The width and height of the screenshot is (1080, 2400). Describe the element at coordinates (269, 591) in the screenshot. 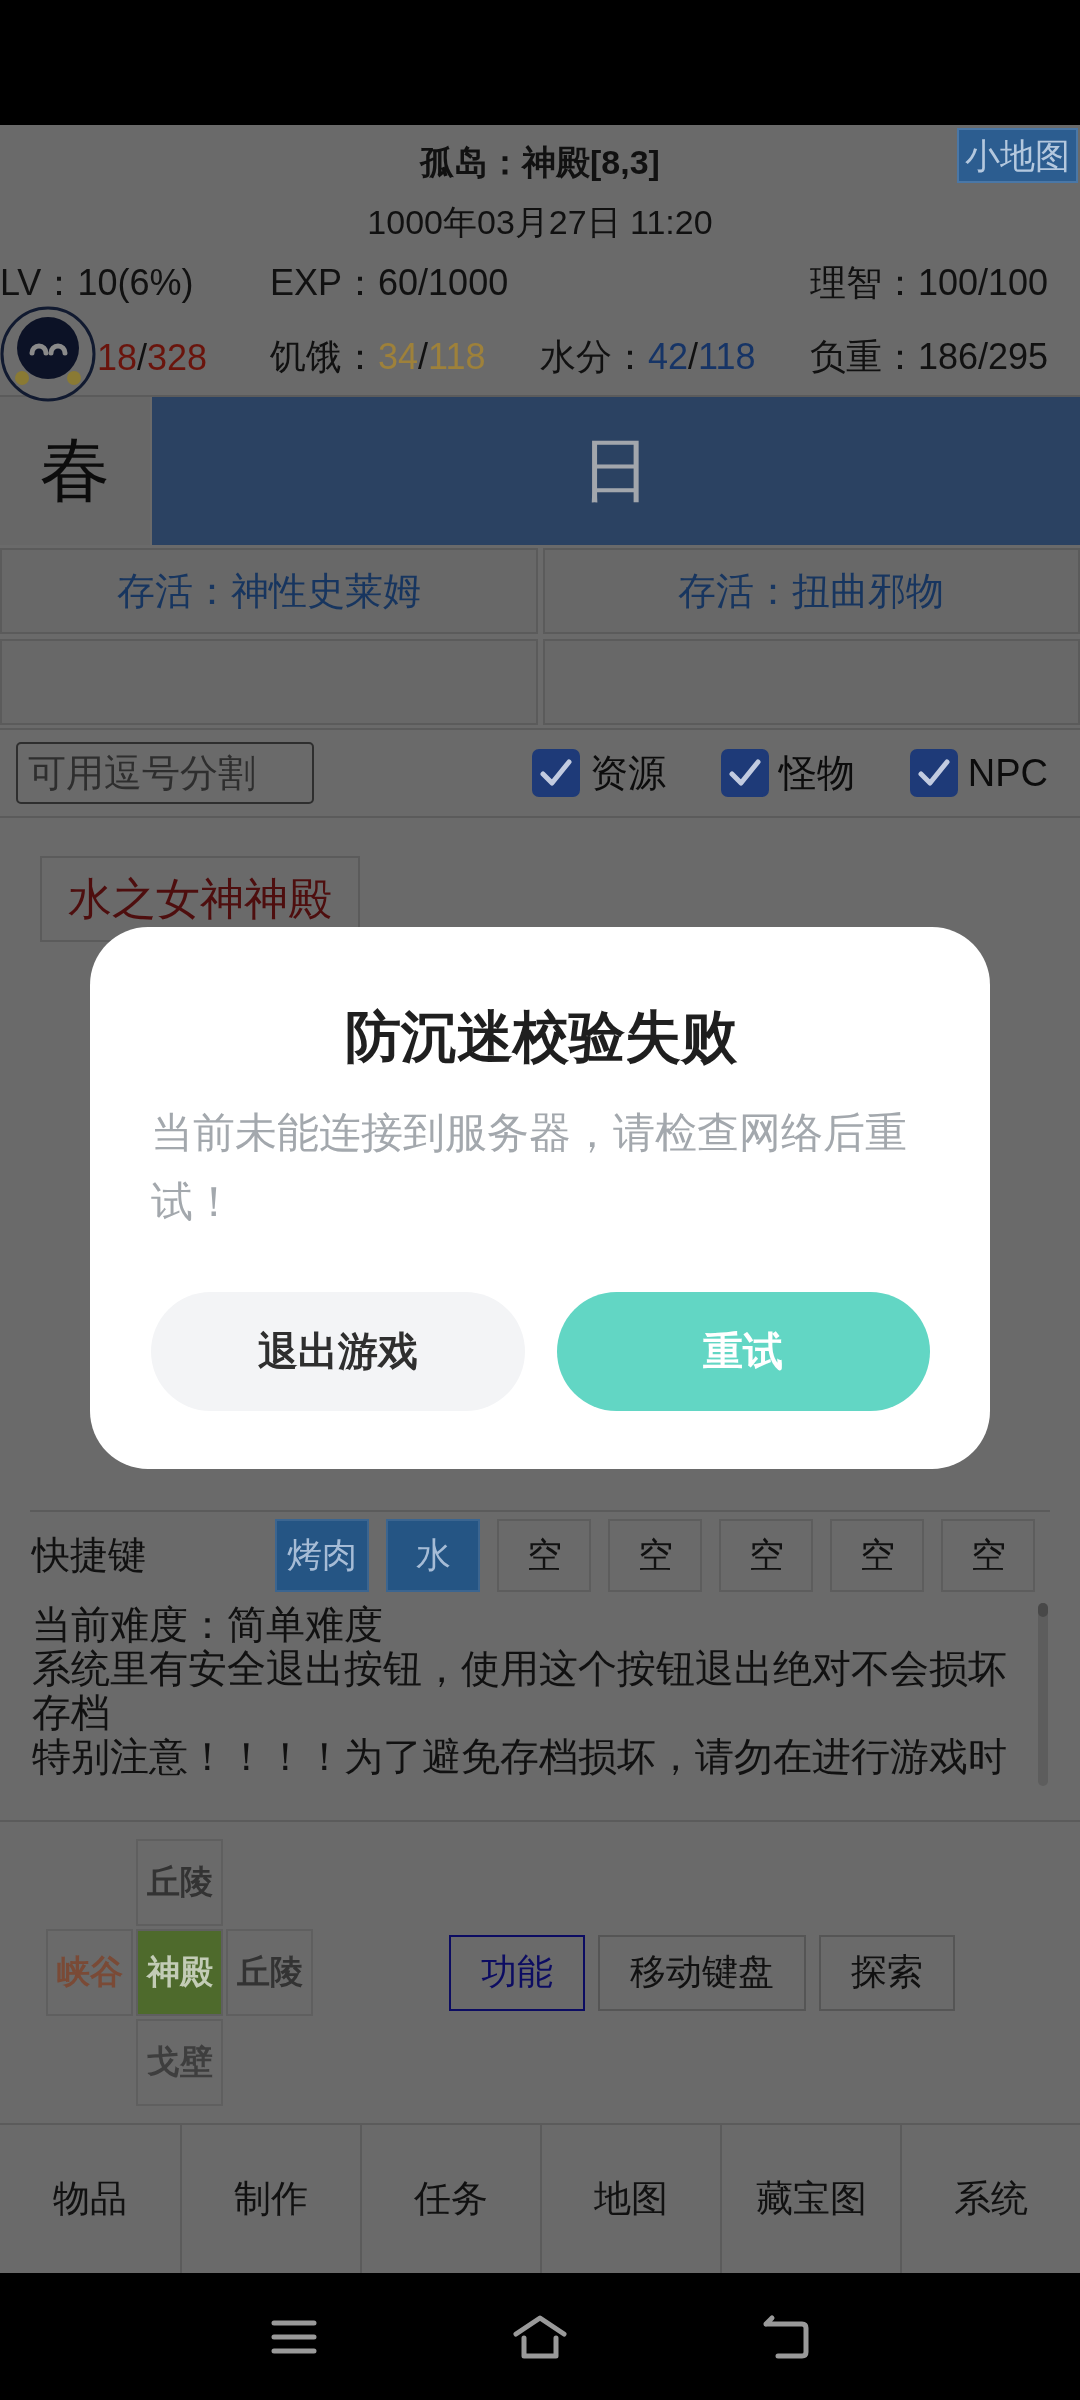

I see `survival-tab: 存活：神性史莱姆` at that location.